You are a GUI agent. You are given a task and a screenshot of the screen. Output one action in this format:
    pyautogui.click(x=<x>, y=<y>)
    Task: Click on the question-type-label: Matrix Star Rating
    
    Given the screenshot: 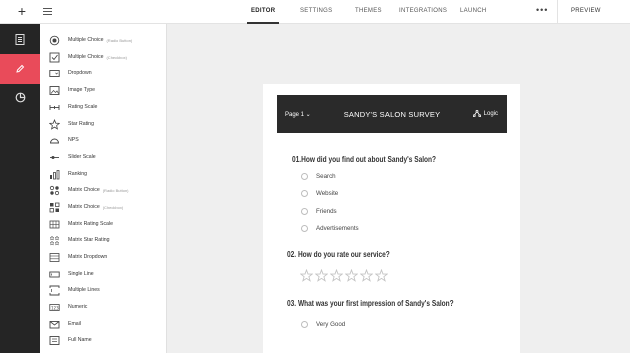 What is the action you would take?
    pyautogui.click(x=89, y=240)
    